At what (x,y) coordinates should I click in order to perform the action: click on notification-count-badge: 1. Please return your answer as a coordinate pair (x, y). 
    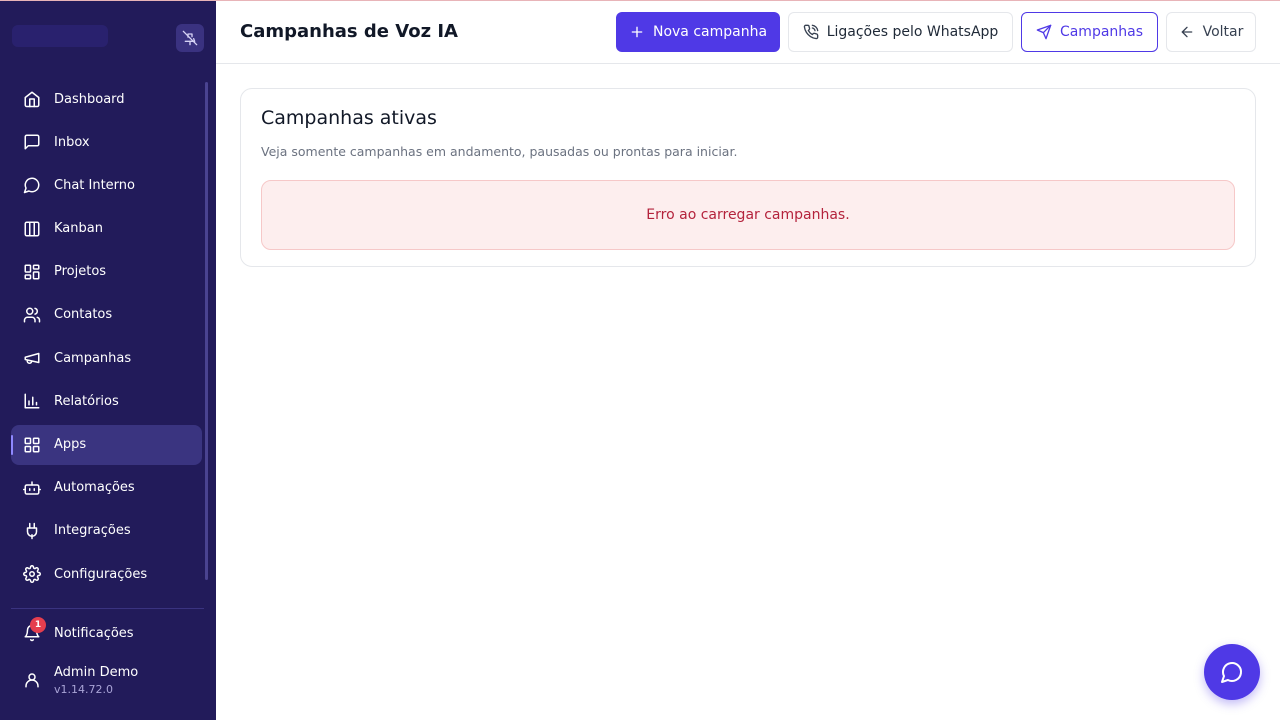
    Looking at the image, I should click on (38, 625).